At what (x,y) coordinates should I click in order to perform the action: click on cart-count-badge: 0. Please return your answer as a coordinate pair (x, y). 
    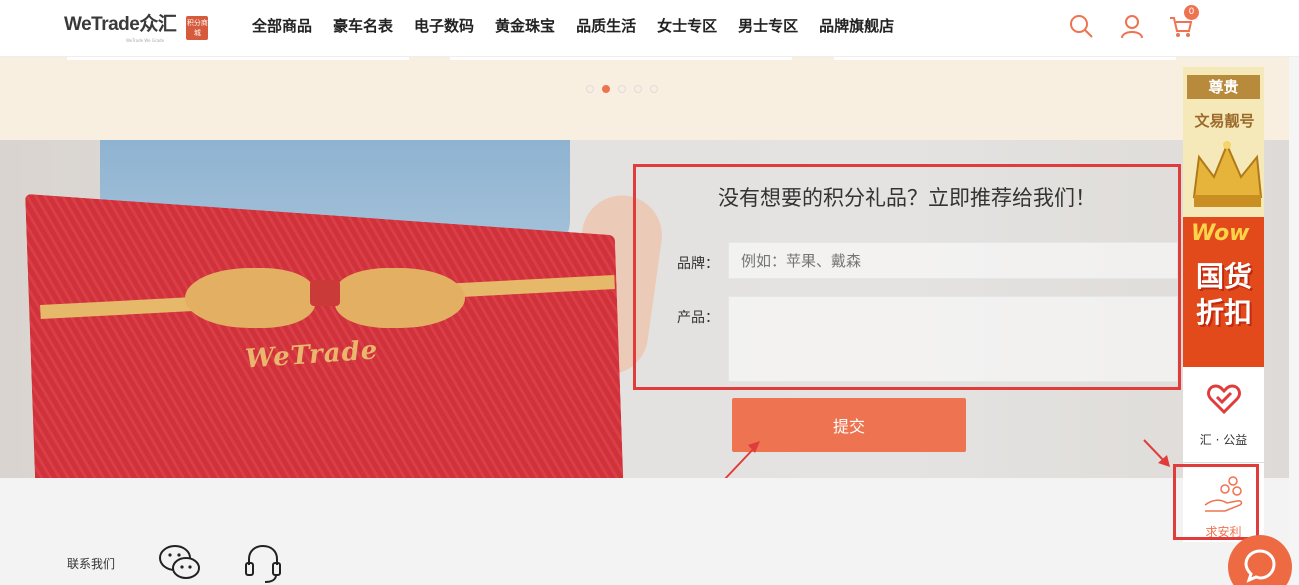
    Looking at the image, I should click on (1191, 12).